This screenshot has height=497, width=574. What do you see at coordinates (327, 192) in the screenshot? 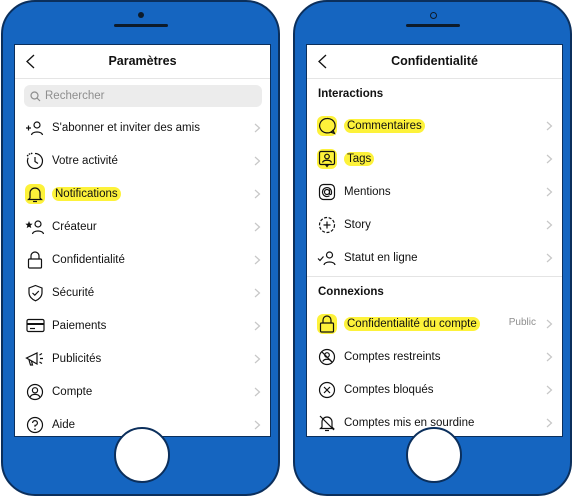
I see `mention-icon` at bounding box center [327, 192].